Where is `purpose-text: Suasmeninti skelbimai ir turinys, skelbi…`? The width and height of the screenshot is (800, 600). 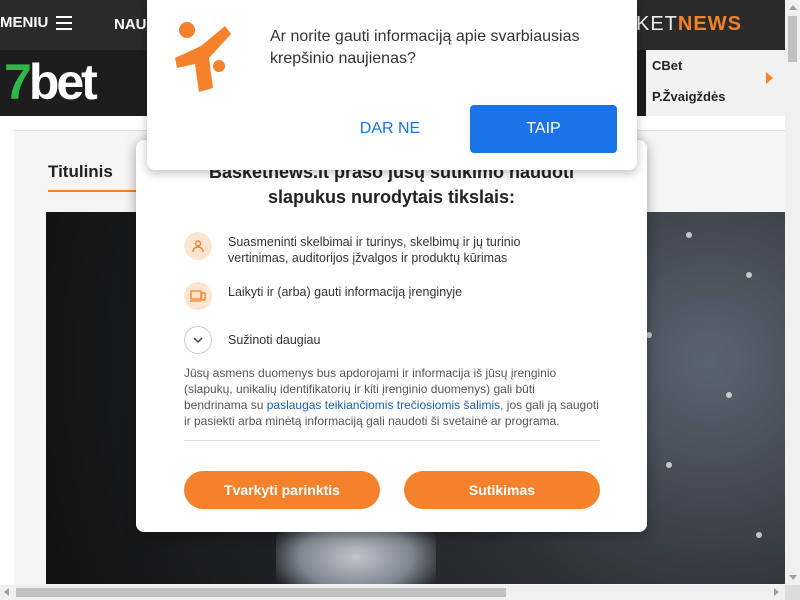 purpose-text: Suasmeninti skelbimai ir turinys, skelbi… is located at coordinates (374, 250).